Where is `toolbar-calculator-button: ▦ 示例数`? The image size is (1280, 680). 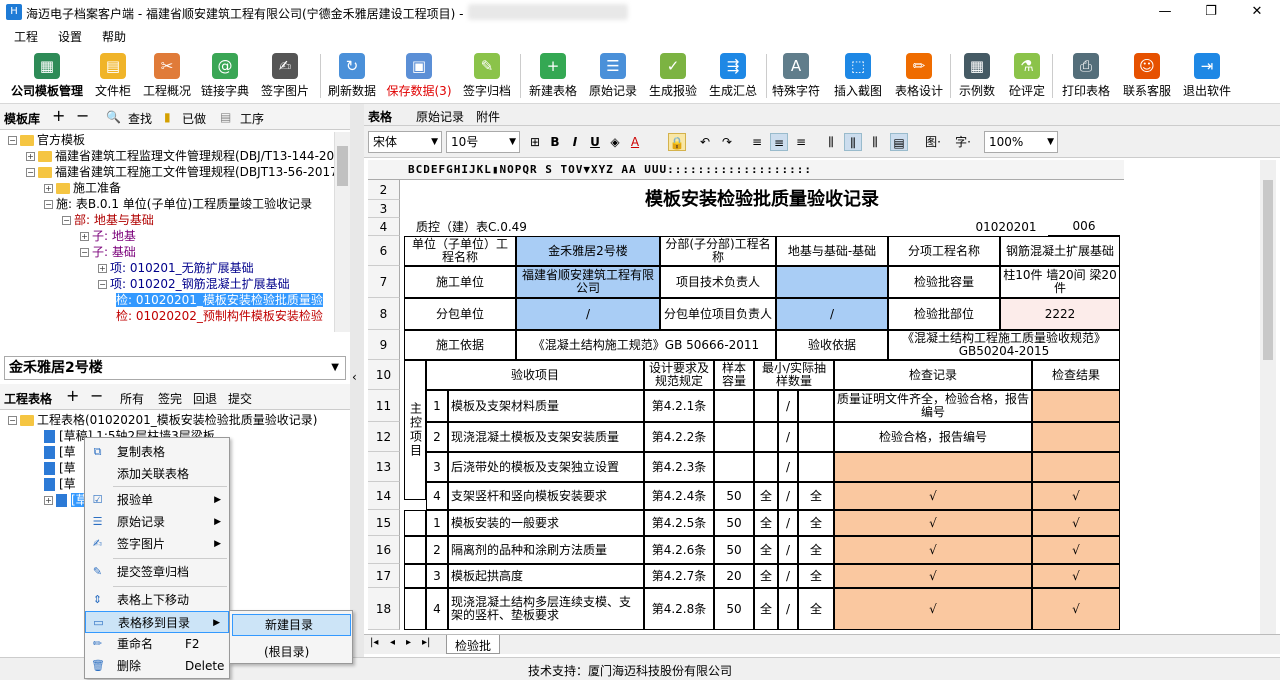 toolbar-calculator-button: ▦ 示例数 is located at coordinates (977, 76).